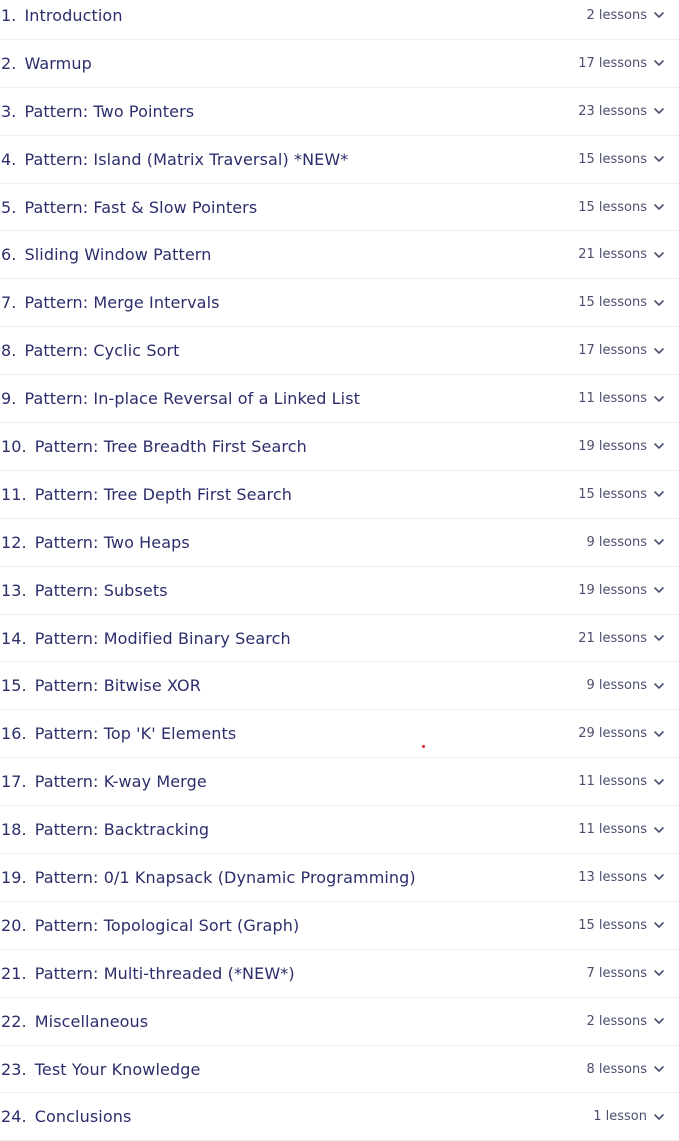 The width and height of the screenshot is (679, 1141). What do you see at coordinates (616, 686) in the screenshot?
I see `lesson-count: 9 lessons` at bounding box center [616, 686].